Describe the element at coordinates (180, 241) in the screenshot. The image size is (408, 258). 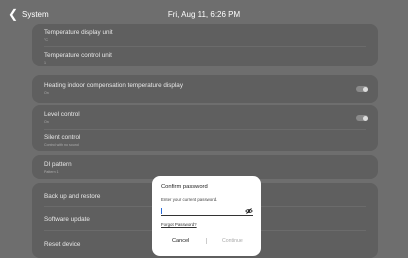
I see `cancel-button: Cancel` at that location.